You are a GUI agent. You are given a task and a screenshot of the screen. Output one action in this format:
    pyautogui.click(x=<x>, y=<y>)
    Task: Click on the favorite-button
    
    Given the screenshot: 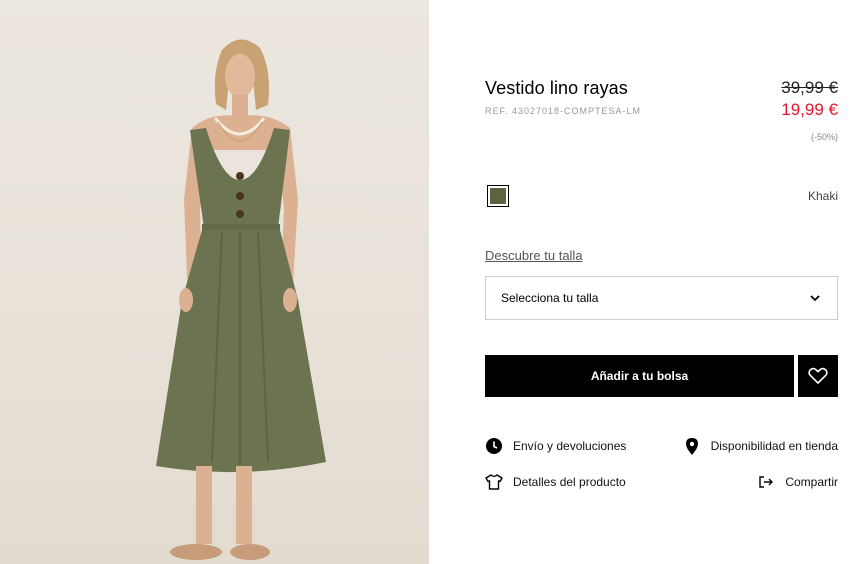 What is the action you would take?
    pyautogui.click(x=818, y=376)
    